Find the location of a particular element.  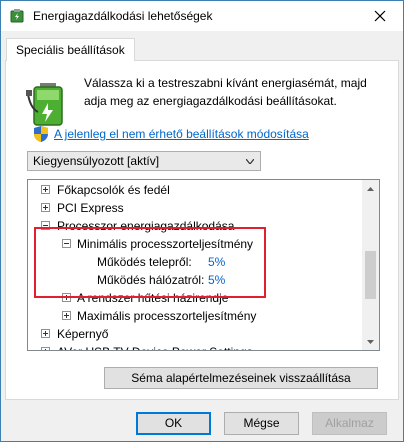

vertical-scrollbar is located at coordinates (370, 265).